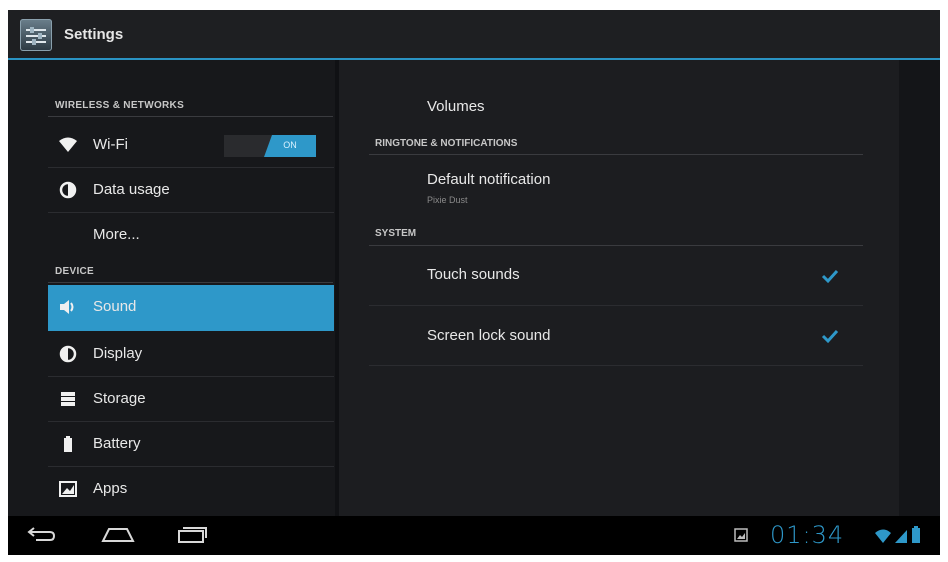 This screenshot has height=562, width=948. What do you see at coordinates (191, 145) in the screenshot?
I see `sidebar-item-wifi: Wi-Fi ON` at bounding box center [191, 145].